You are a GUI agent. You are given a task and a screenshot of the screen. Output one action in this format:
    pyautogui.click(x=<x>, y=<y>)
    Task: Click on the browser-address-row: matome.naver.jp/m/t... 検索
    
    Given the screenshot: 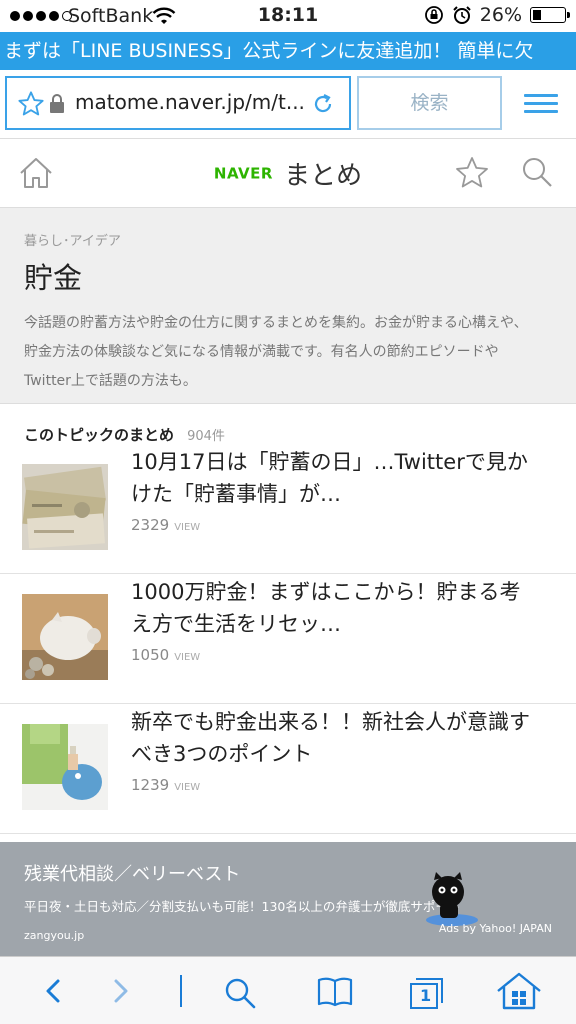 What is the action you would take?
    pyautogui.click(x=288, y=104)
    